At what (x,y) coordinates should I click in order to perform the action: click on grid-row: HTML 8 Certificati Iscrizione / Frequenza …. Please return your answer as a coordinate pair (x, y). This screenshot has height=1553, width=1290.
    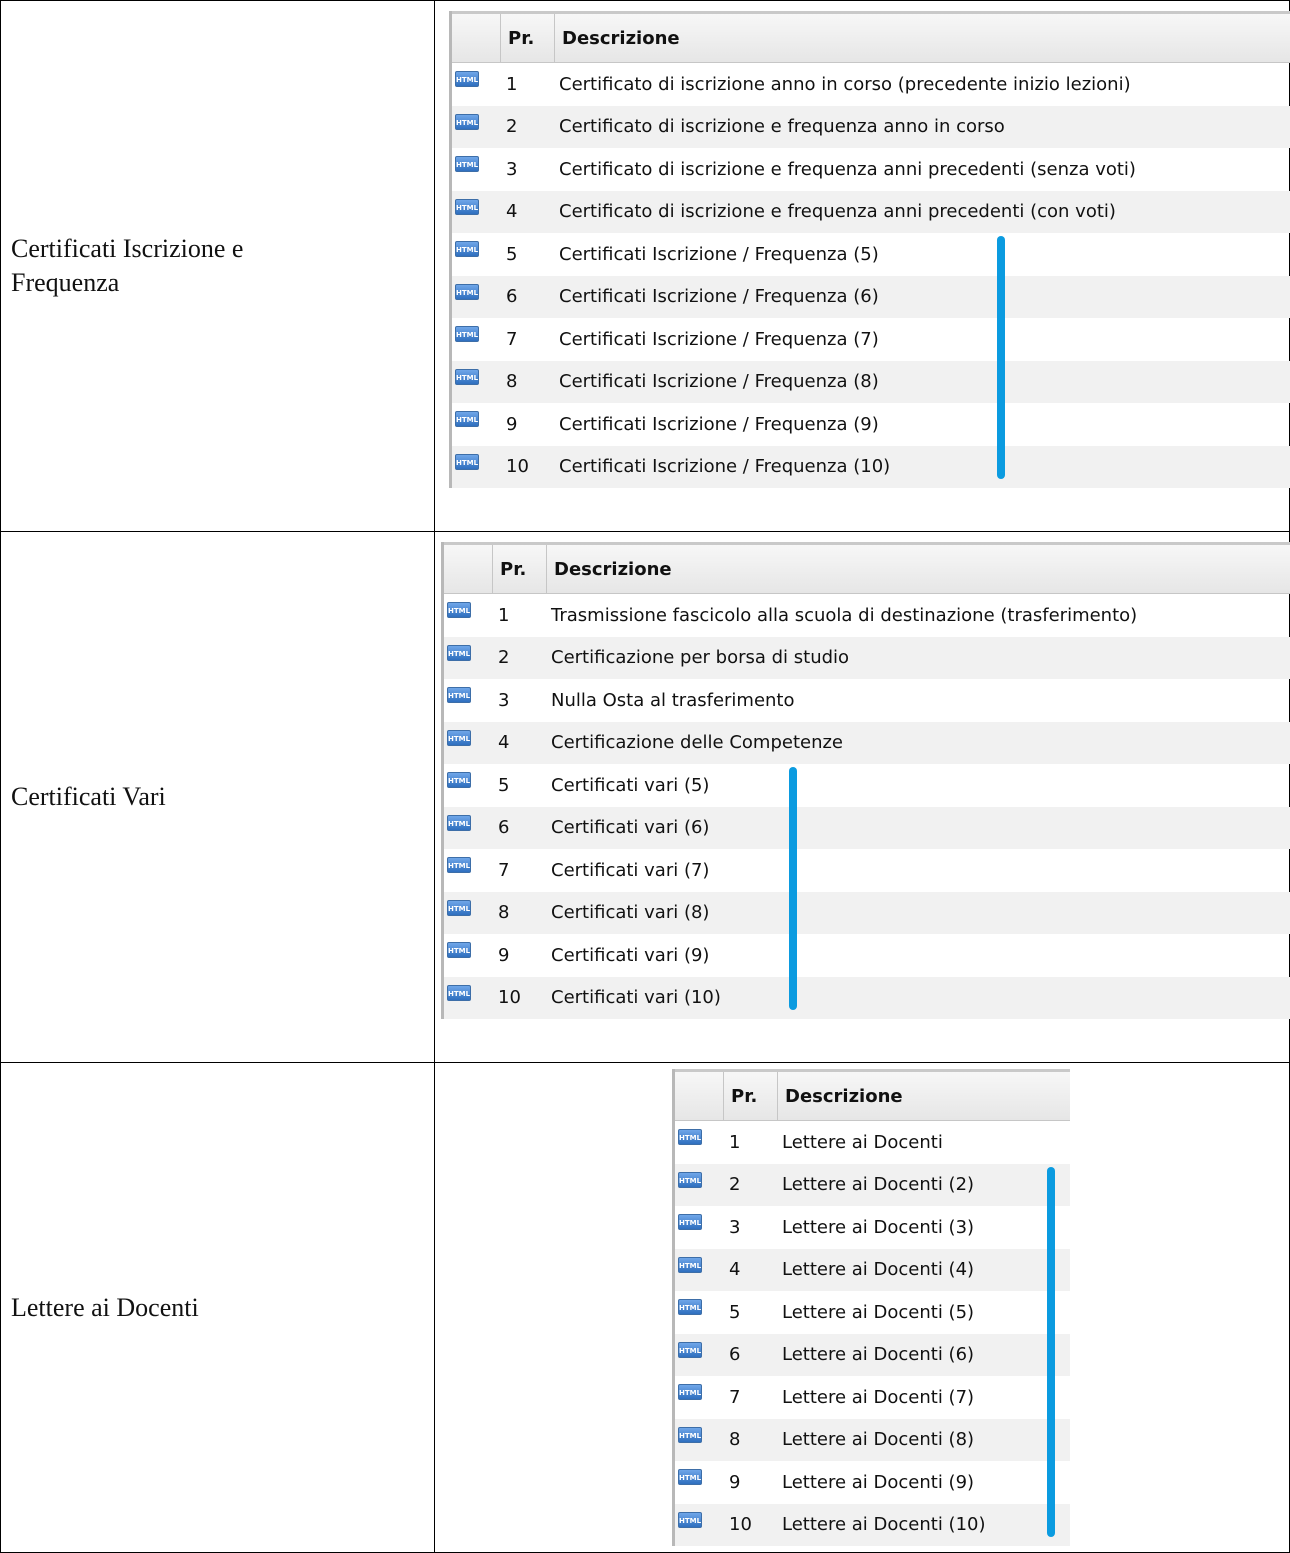
    Looking at the image, I should click on (871, 381).